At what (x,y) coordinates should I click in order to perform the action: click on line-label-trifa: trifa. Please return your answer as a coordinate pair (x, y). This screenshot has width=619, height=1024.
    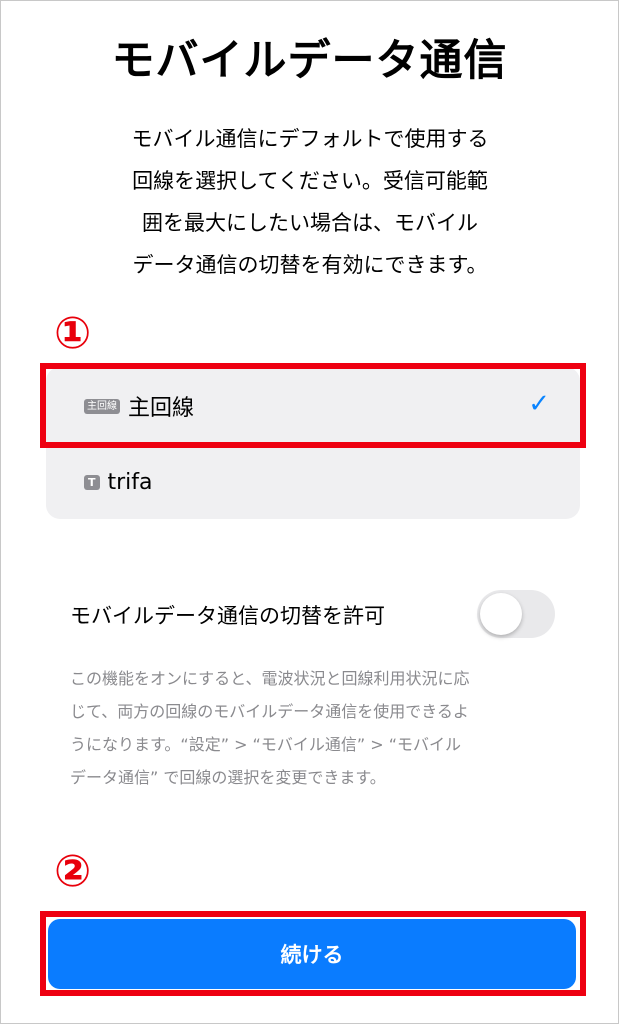
    Looking at the image, I should click on (130, 482).